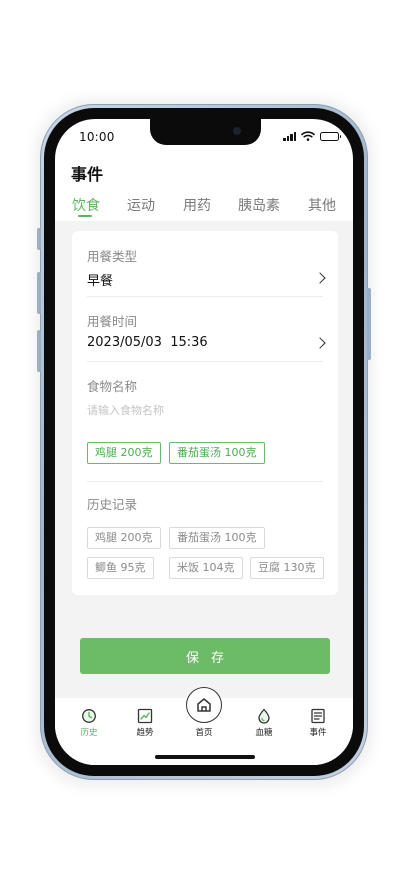 Image resolution: width=408 pixels, height=883 pixels. Describe the element at coordinates (322, 205) in the screenshot. I see `tab-other: 其他` at that location.